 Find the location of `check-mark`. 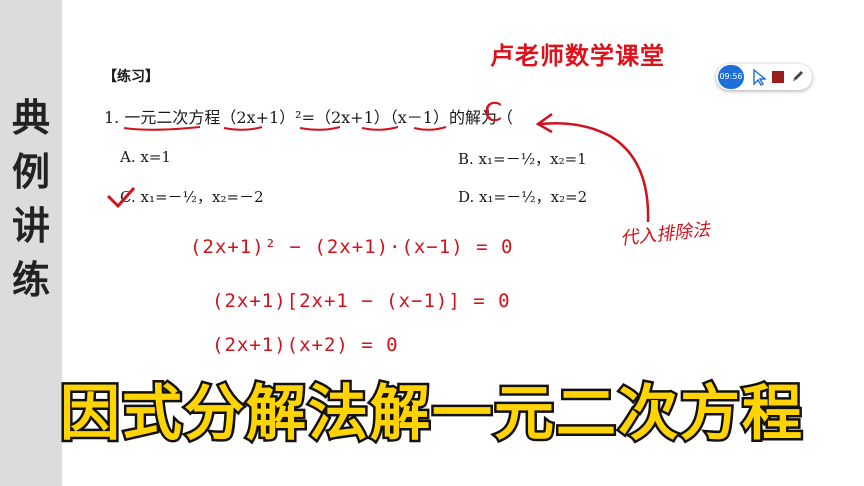

check-mark is located at coordinates (121, 198).